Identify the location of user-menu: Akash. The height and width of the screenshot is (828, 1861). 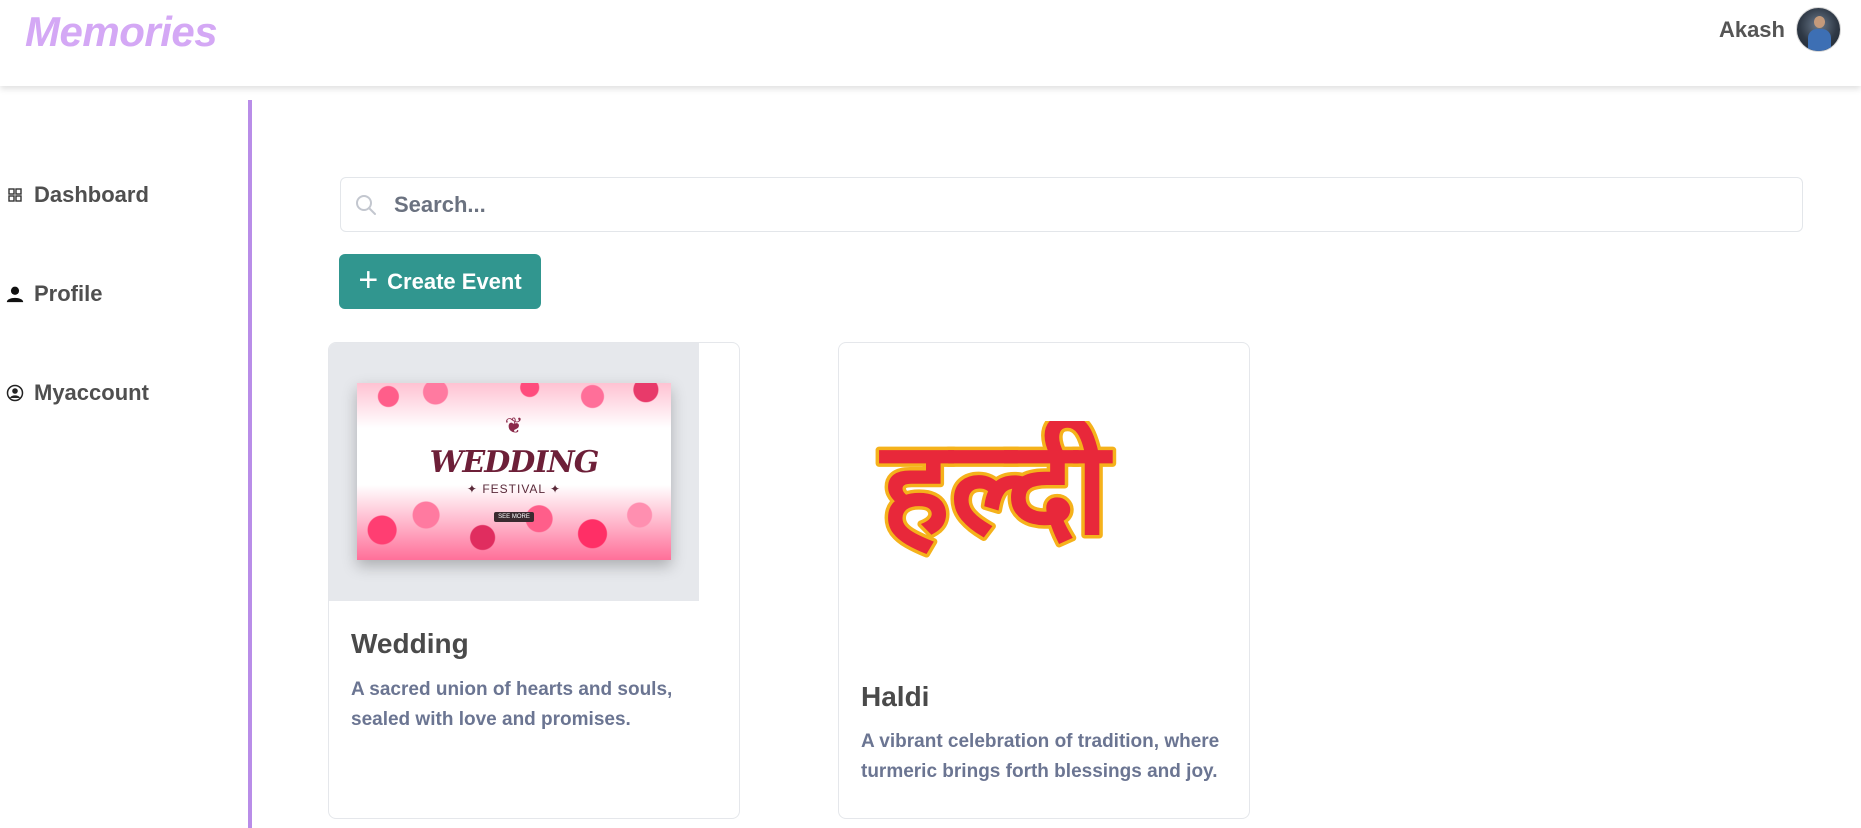
(1780, 29).